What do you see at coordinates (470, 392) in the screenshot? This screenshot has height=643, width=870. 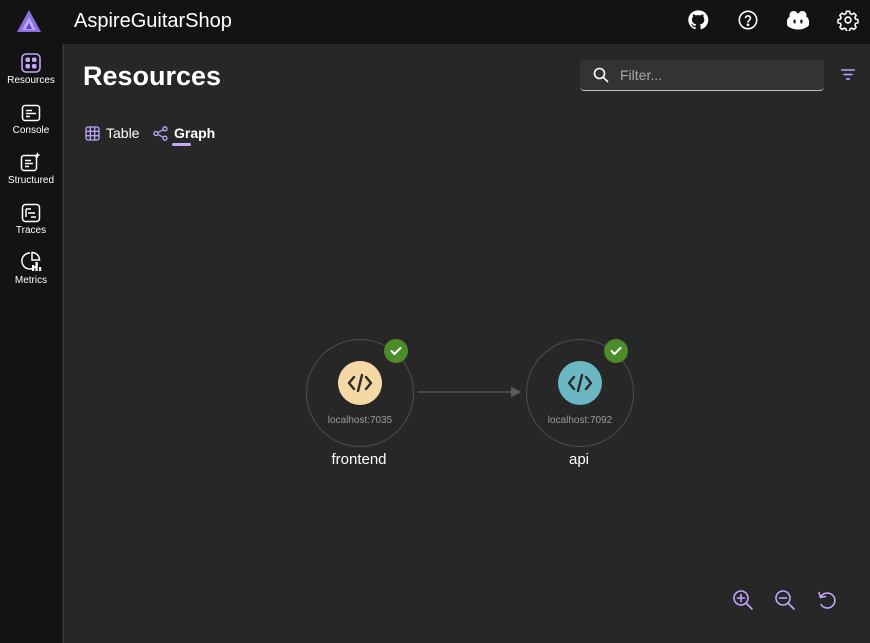 I see `graph-edges` at bounding box center [470, 392].